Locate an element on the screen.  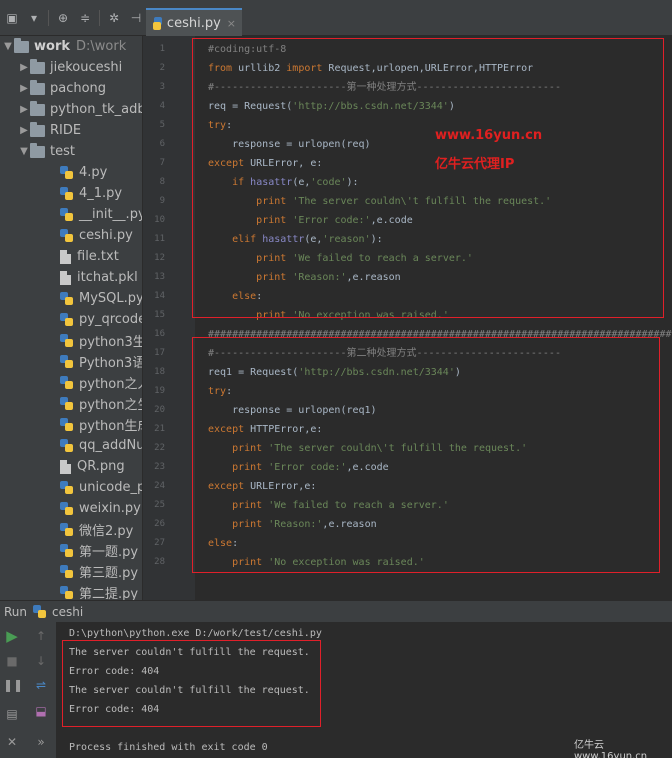
sidebar-item: ▼ test is located at coordinates (46, 151).